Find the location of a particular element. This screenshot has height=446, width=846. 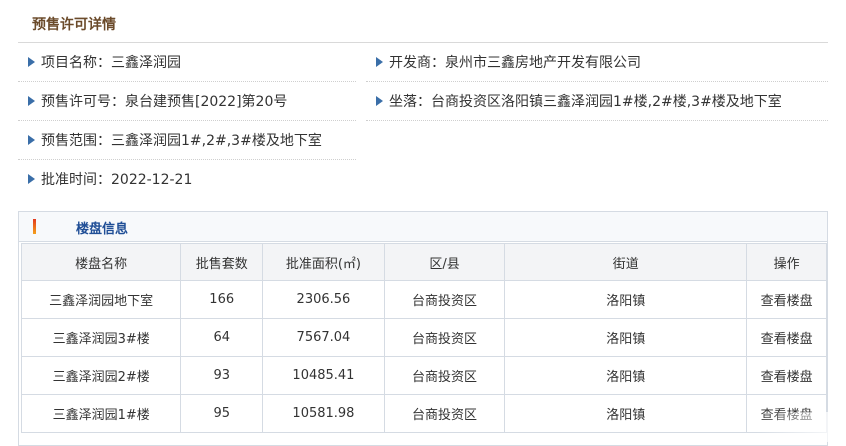

approval-date-field: 批准时间：2022-12-21 is located at coordinates (187, 179).